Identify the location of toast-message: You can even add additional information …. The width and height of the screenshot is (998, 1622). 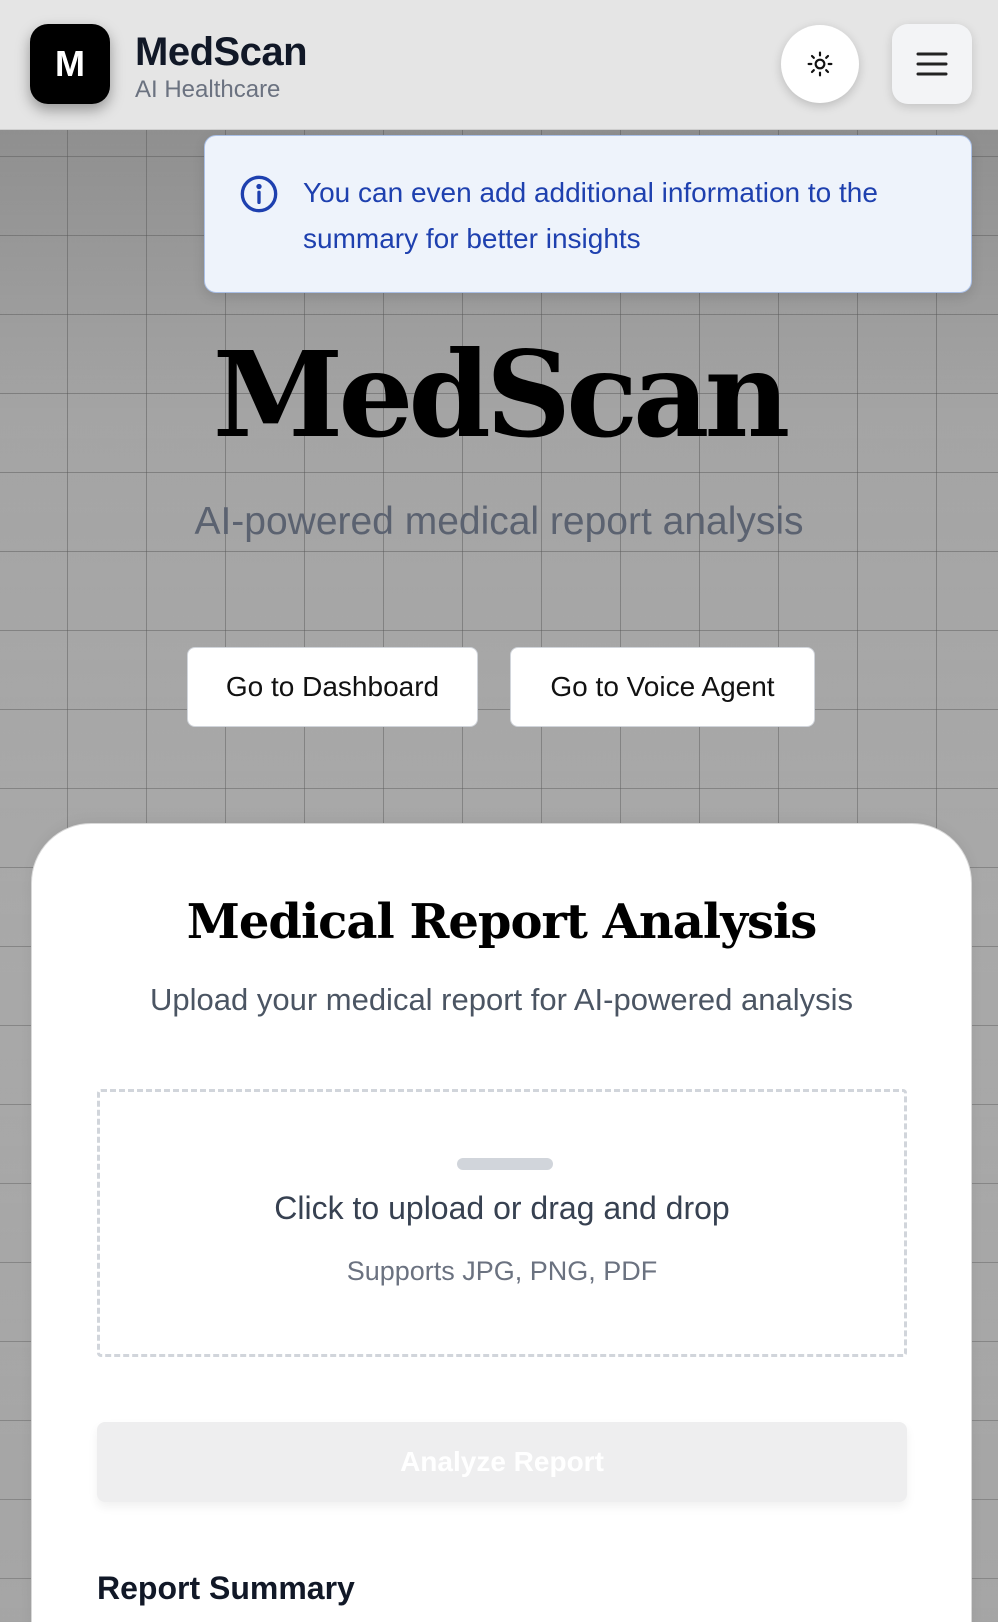
(590, 215).